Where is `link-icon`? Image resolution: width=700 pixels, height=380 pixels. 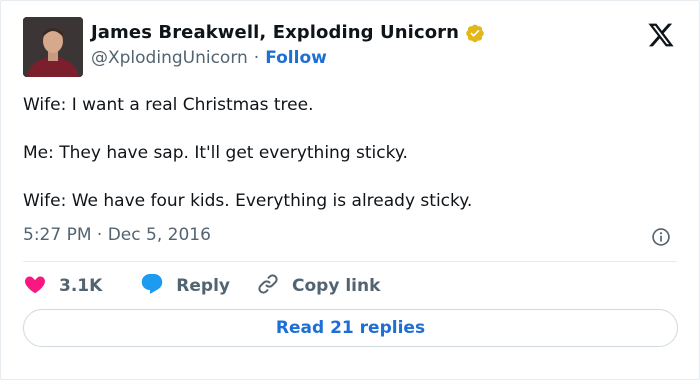
link-icon is located at coordinates (268, 286).